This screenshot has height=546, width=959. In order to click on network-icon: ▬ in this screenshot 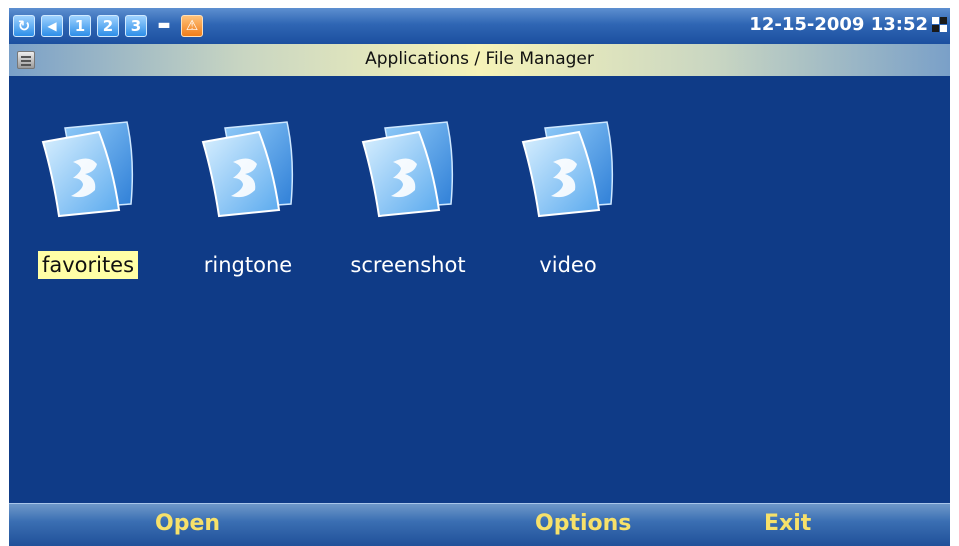, I will do `click(164, 25)`.